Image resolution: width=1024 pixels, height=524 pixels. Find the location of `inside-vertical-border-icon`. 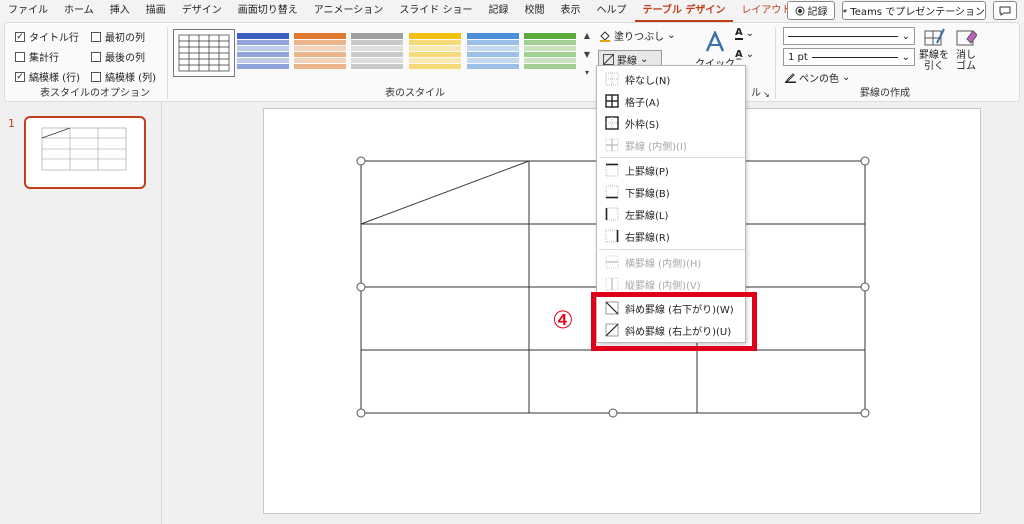

inside-vertical-border-icon is located at coordinates (612, 284).